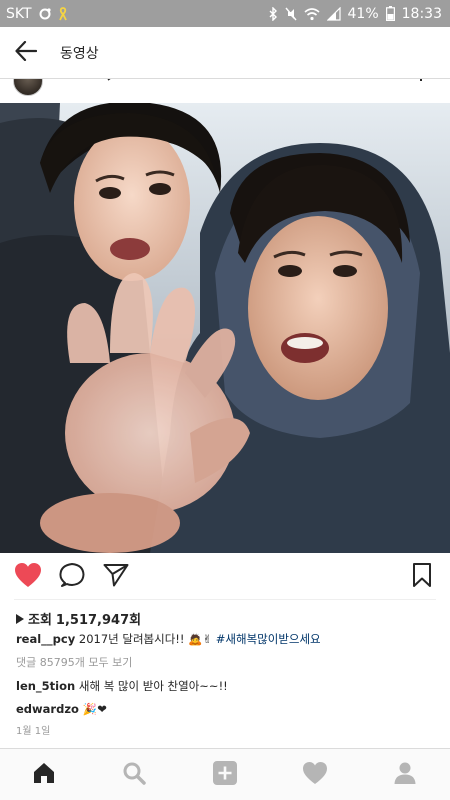 The width and height of the screenshot is (450, 800). Describe the element at coordinates (225, 599) in the screenshot. I see `divider` at that location.